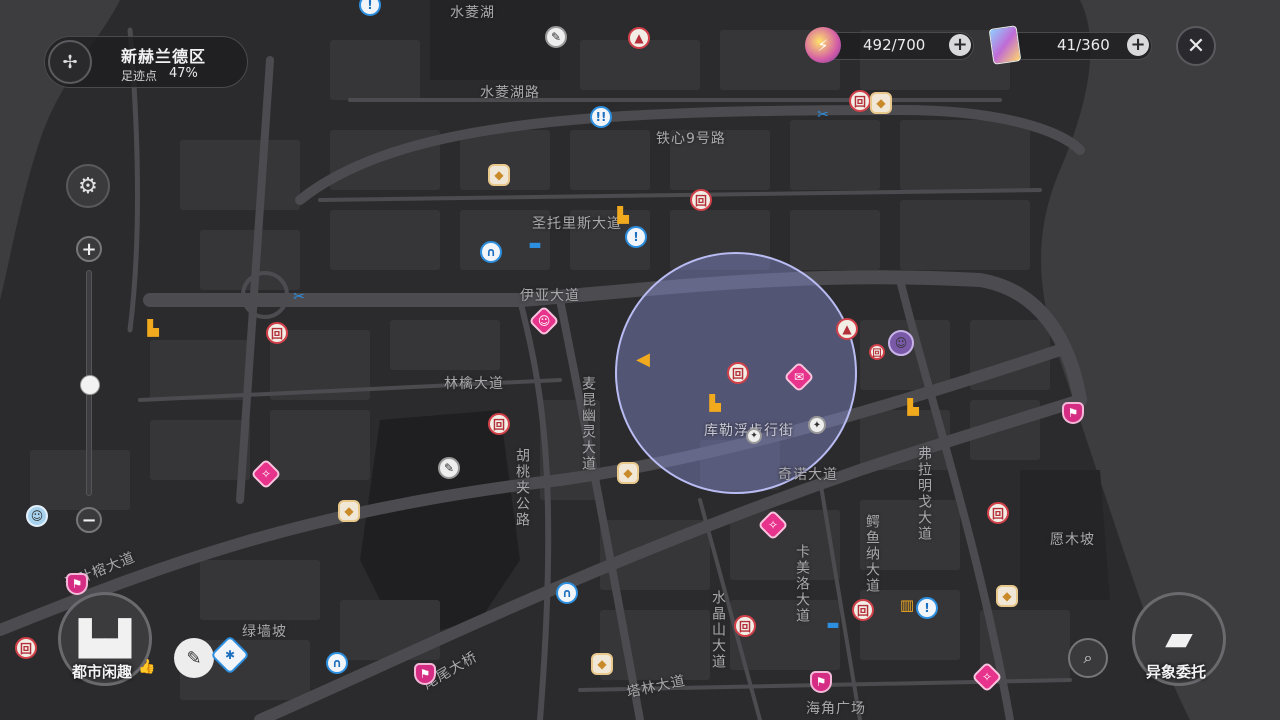  I want to click on map-search-icon: ⌕, so click(1088, 657).